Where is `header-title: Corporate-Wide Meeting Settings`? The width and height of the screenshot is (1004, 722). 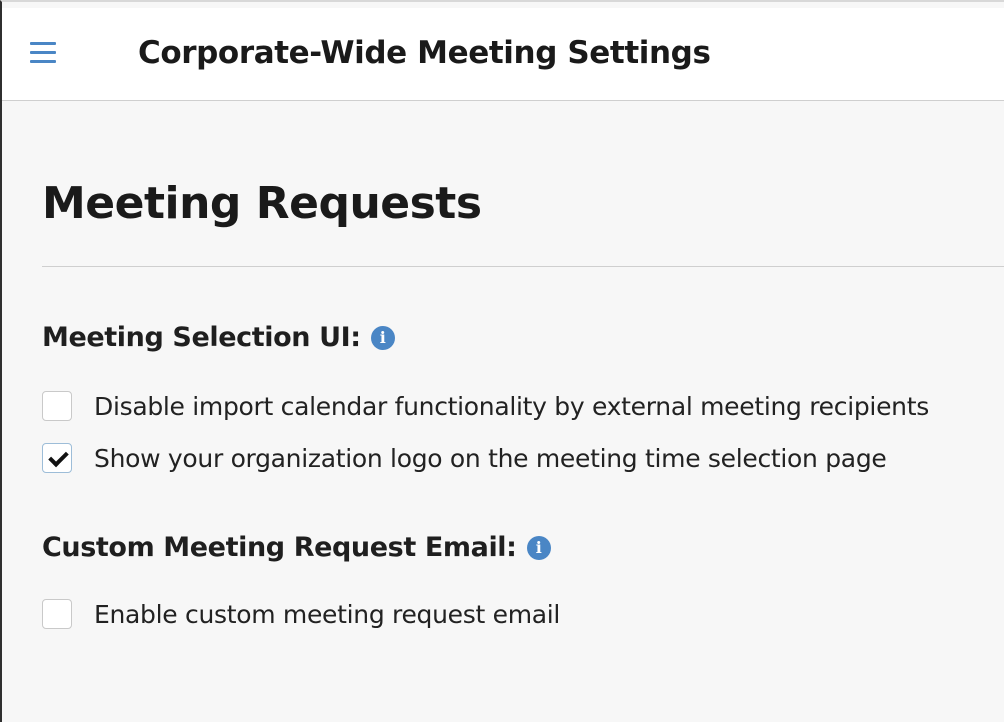 header-title: Corporate-Wide Meeting Settings is located at coordinates (424, 53).